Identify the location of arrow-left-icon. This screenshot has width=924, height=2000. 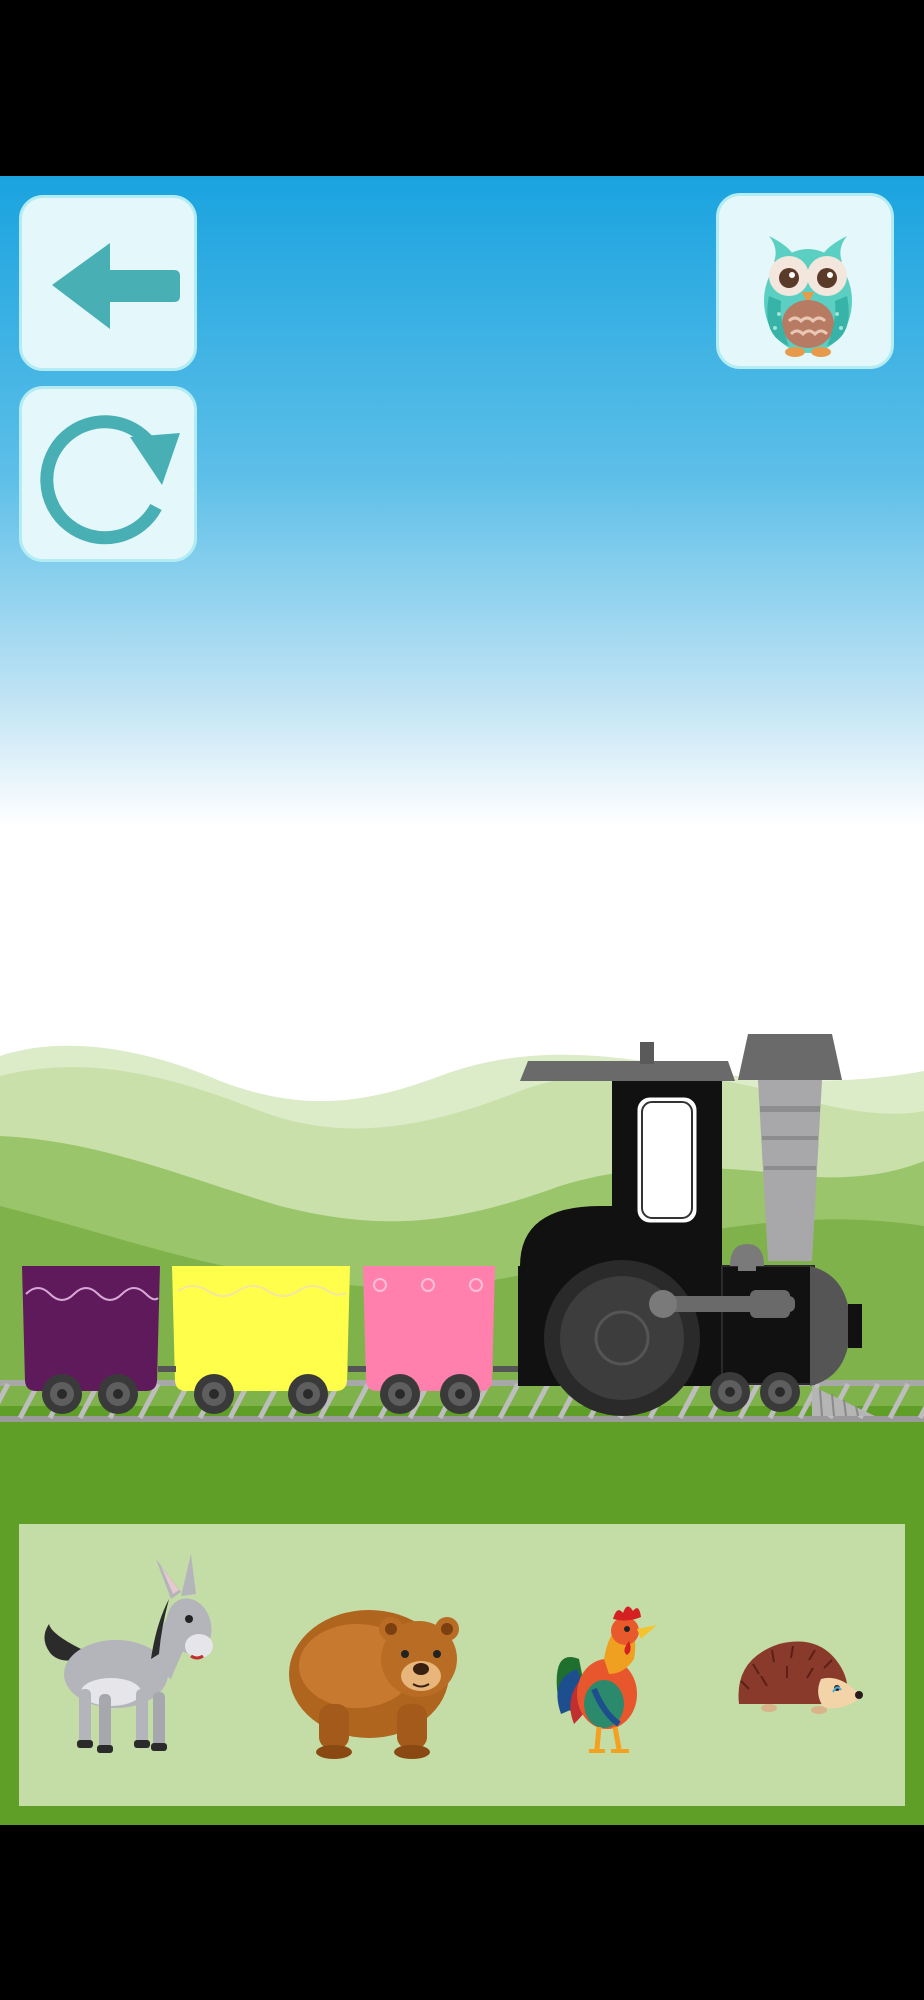
(116, 286).